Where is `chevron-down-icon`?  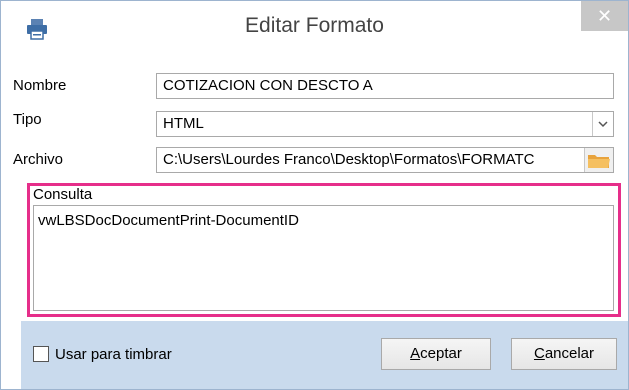 chevron-down-icon is located at coordinates (603, 124).